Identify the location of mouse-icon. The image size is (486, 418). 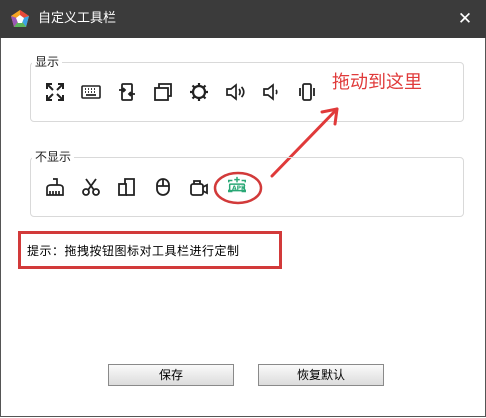
(163, 187).